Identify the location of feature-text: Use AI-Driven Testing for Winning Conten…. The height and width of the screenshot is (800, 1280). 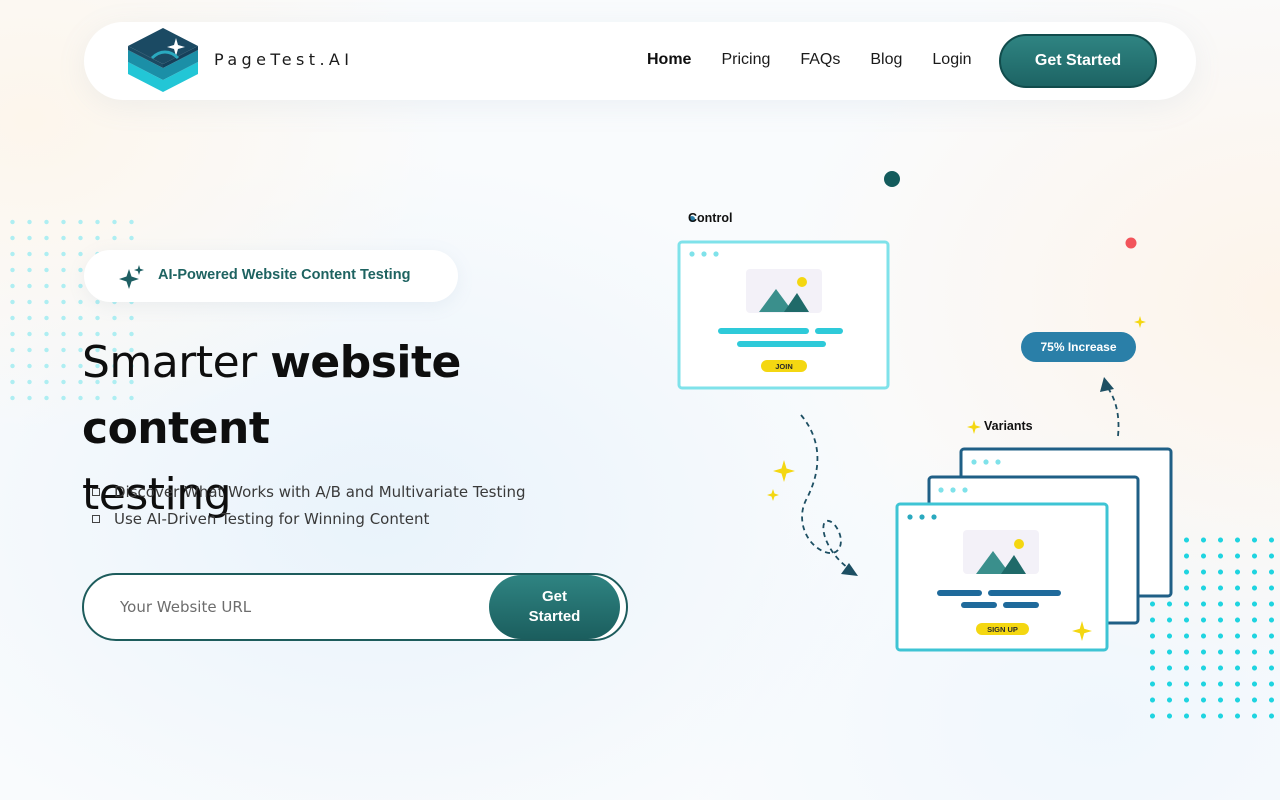
(272, 518).